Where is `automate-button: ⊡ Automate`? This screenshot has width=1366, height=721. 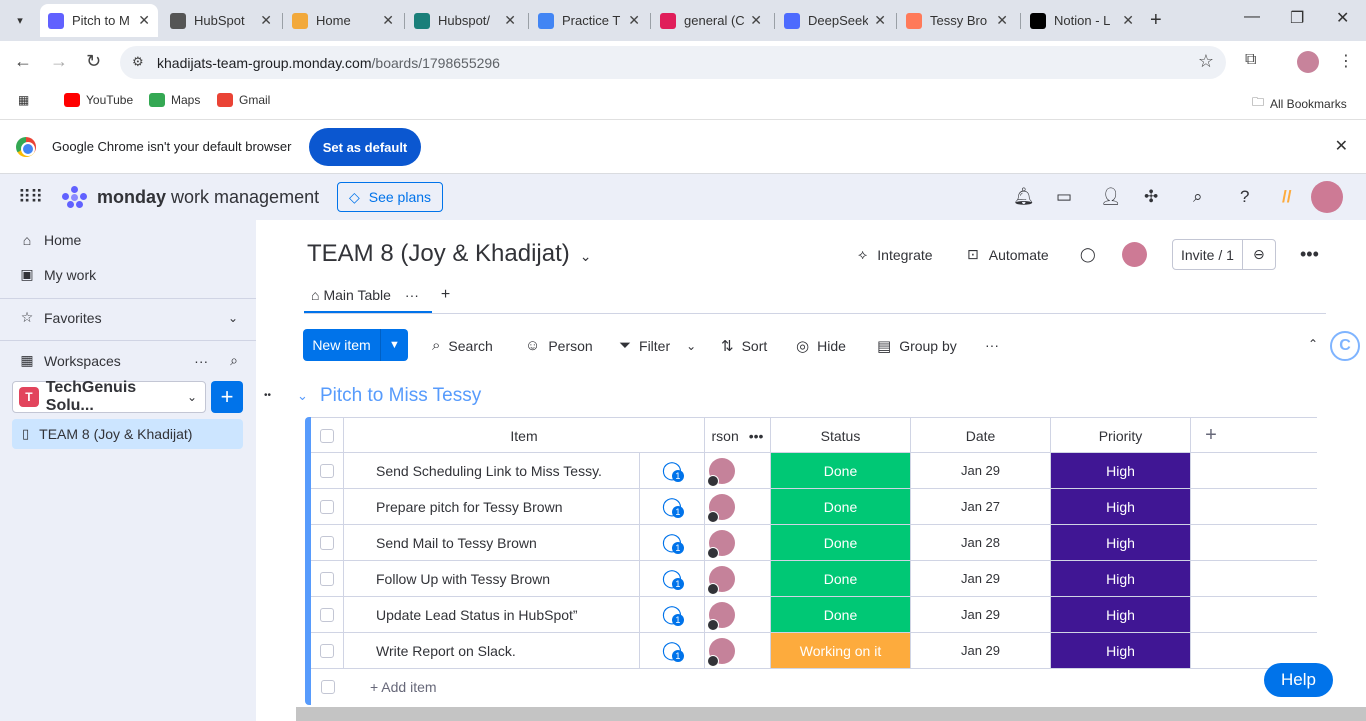 automate-button: ⊡ Automate is located at coordinates (1008, 254).